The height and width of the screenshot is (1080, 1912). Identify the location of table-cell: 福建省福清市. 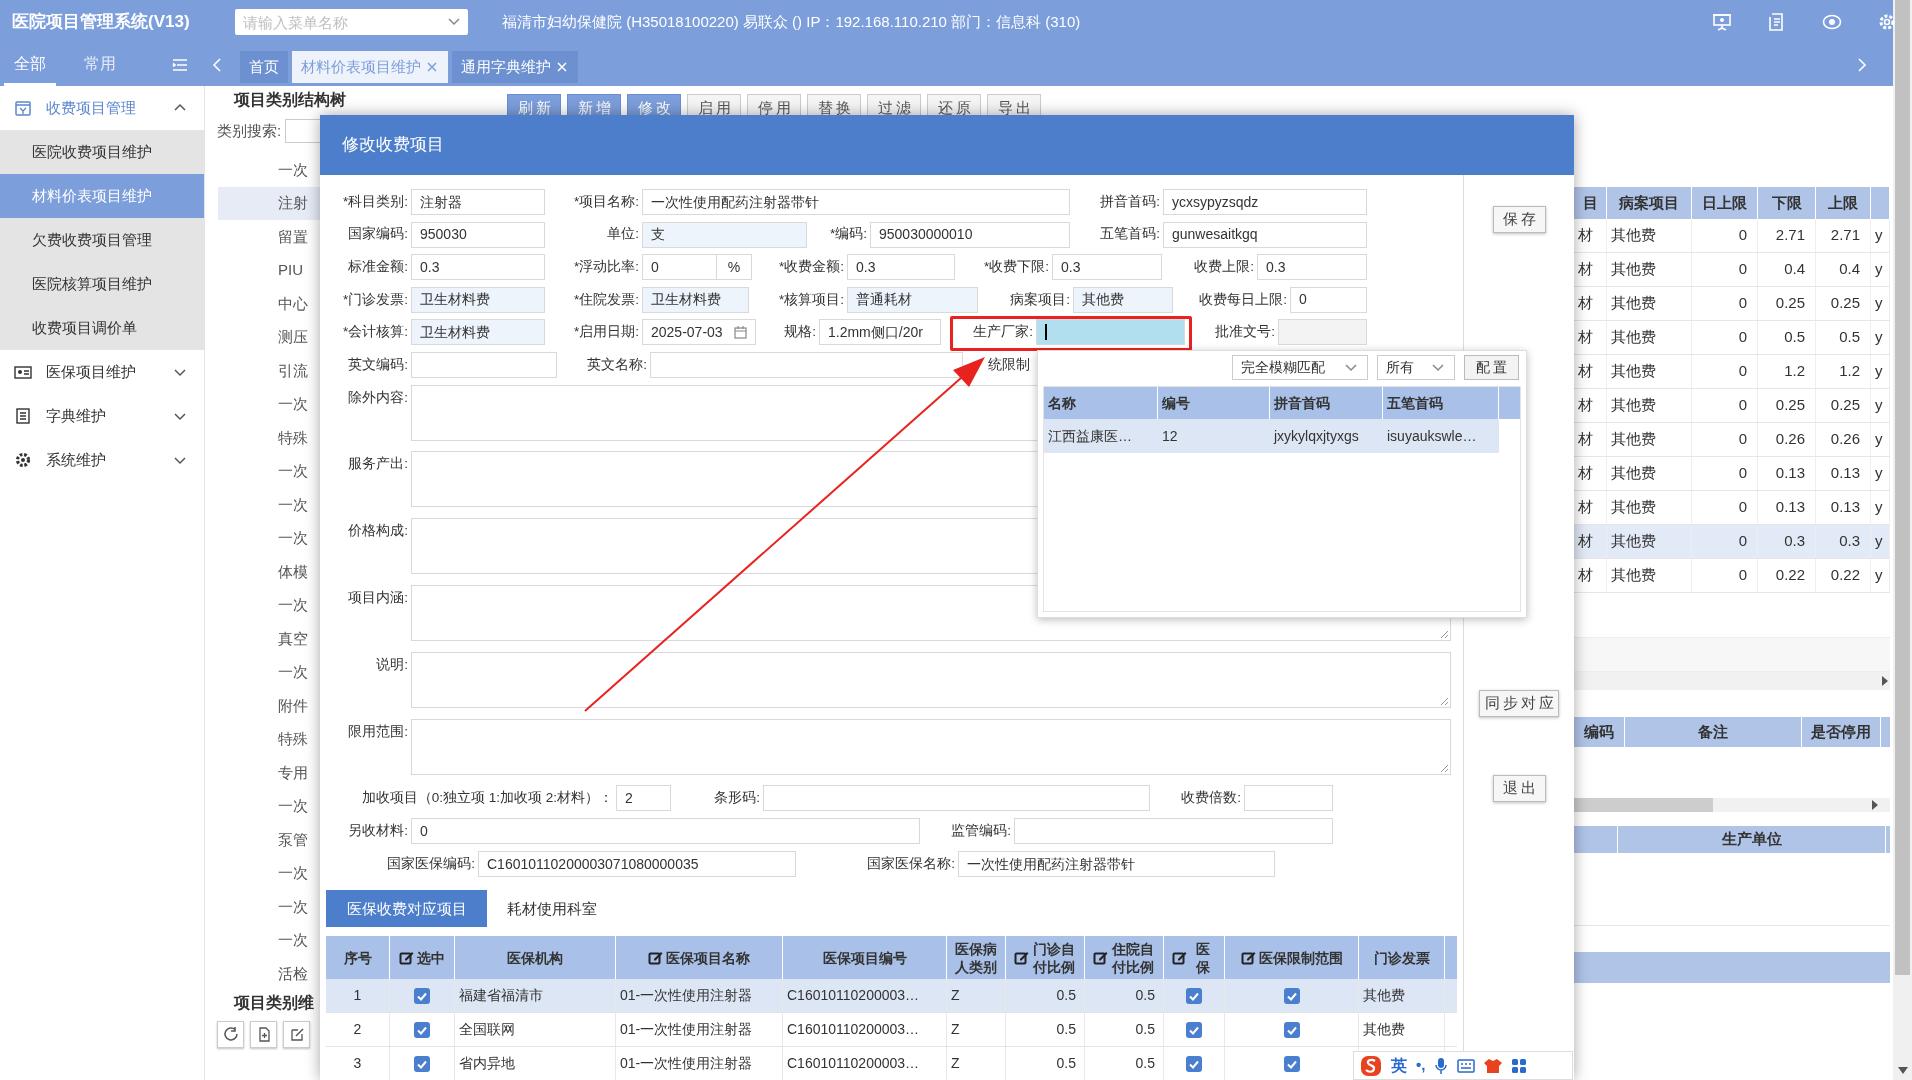
(535, 996).